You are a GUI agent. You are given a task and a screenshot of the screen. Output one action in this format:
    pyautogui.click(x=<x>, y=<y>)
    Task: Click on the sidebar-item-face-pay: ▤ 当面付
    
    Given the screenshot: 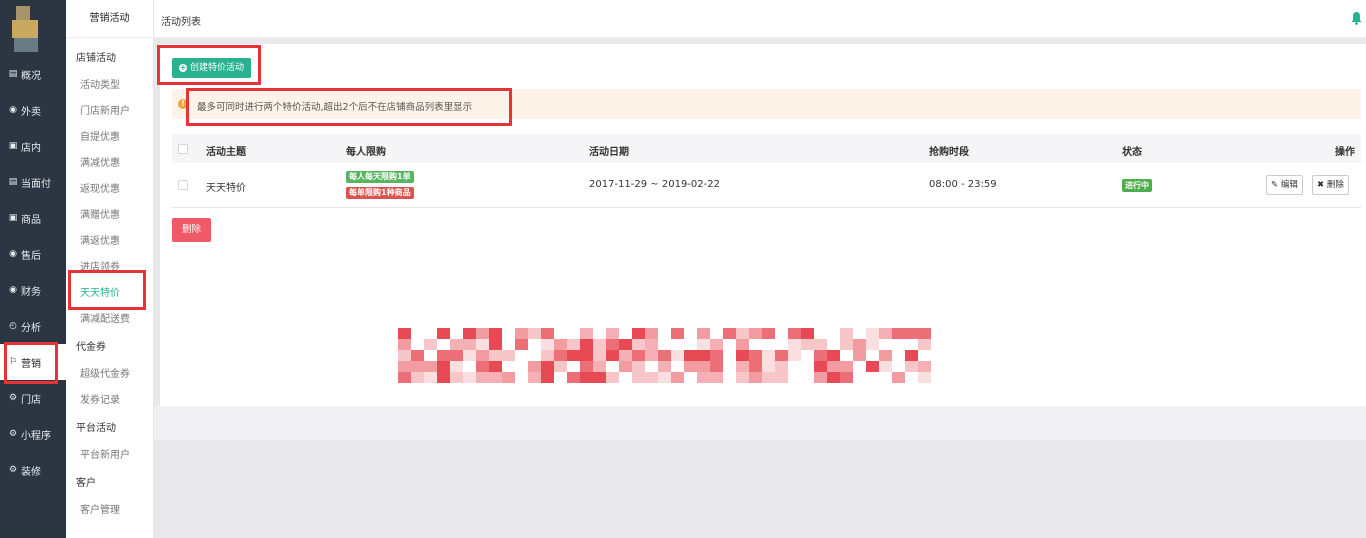 What is the action you would take?
    pyautogui.click(x=33, y=182)
    